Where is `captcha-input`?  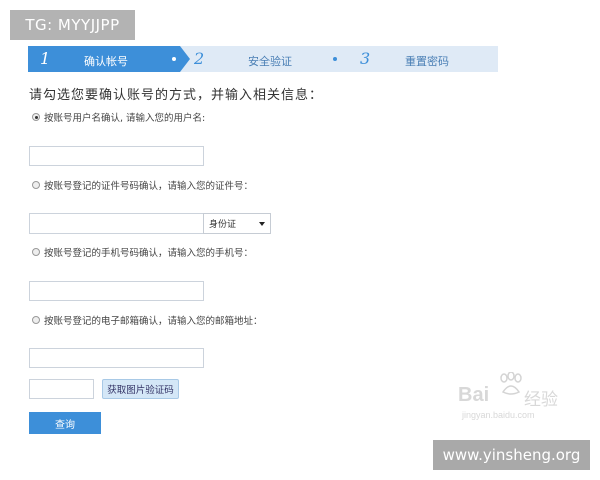
captcha-input is located at coordinates (61, 389).